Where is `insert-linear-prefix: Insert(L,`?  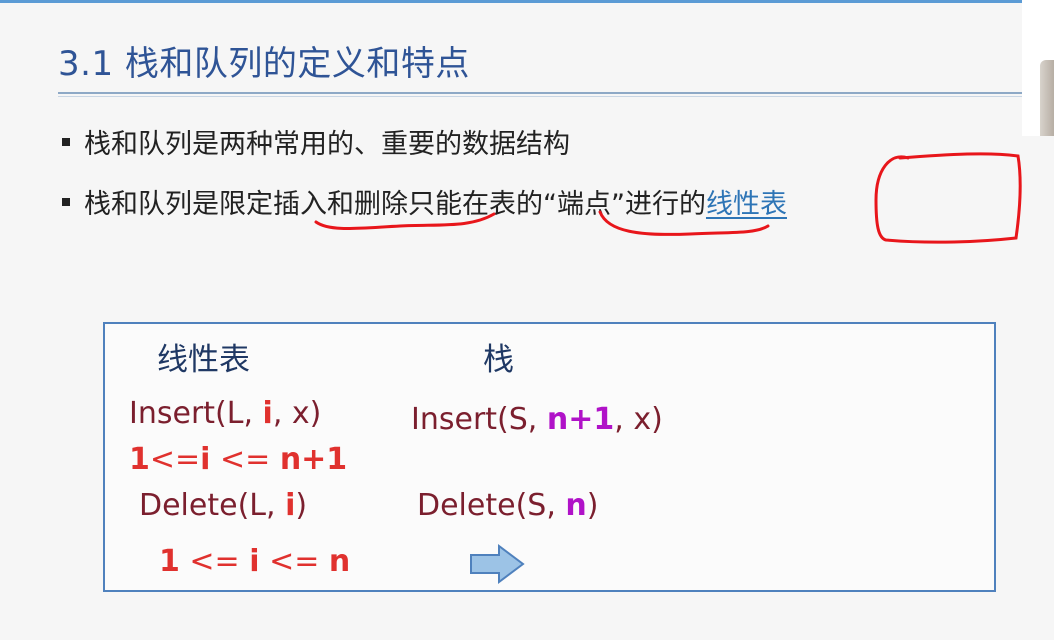 insert-linear-prefix: Insert(L, is located at coordinates (196, 413).